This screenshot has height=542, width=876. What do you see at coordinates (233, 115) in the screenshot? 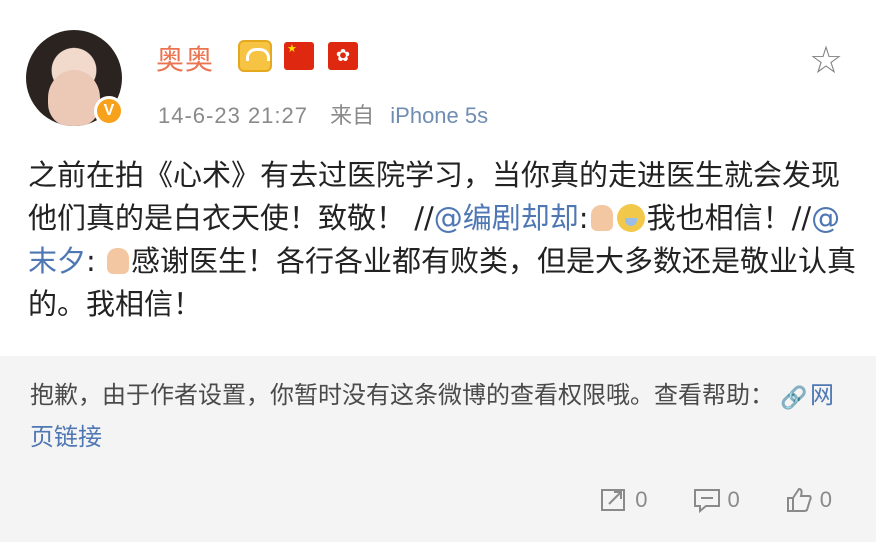
I see `post-time: 14-6-23 21:27` at bounding box center [233, 115].